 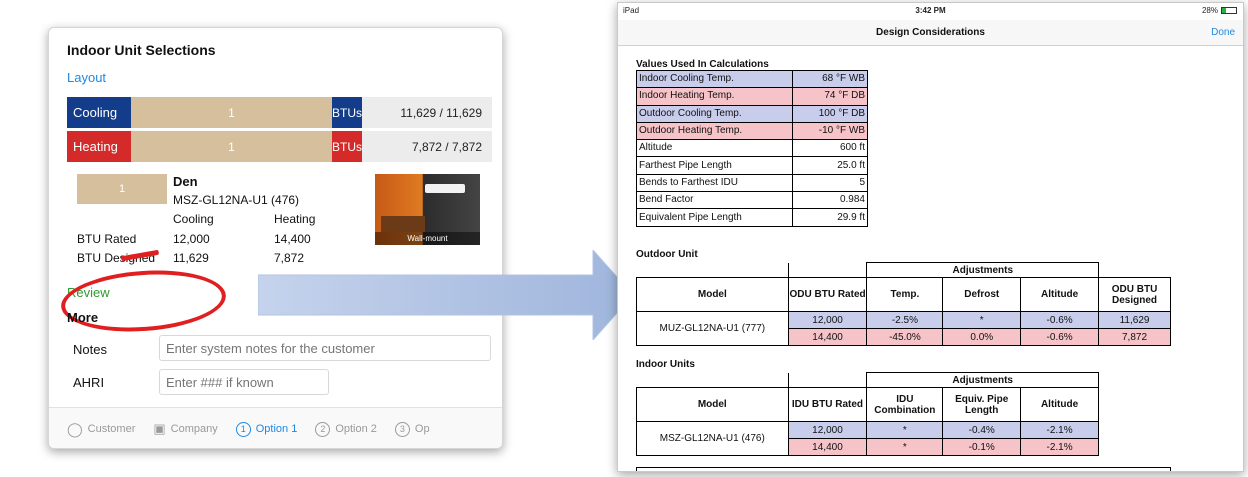 What do you see at coordinates (194, 429) in the screenshot?
I see `tab-company-label: Company` at bounding box center [194, 429].